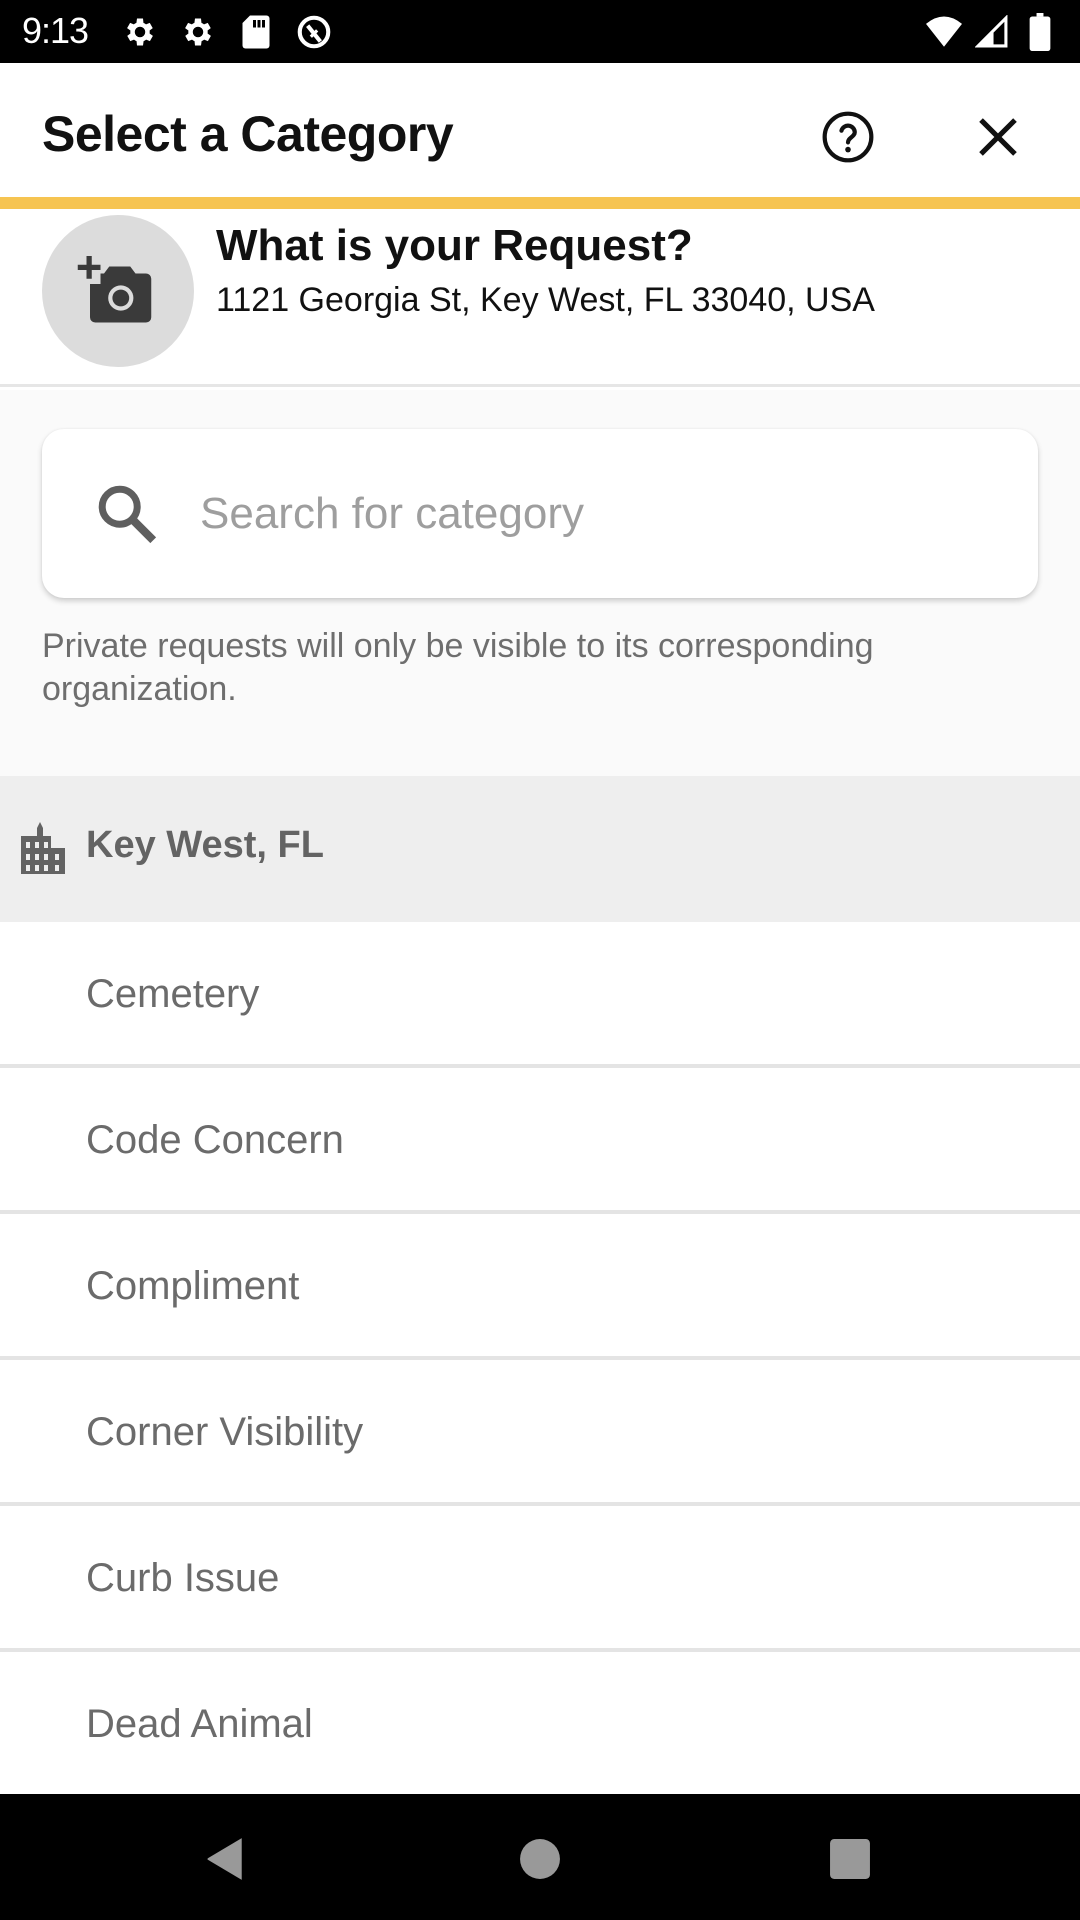 The height and width of the screenshot is (1920, 1080). I want to click on nav-recents-button, so click(850, 1859).